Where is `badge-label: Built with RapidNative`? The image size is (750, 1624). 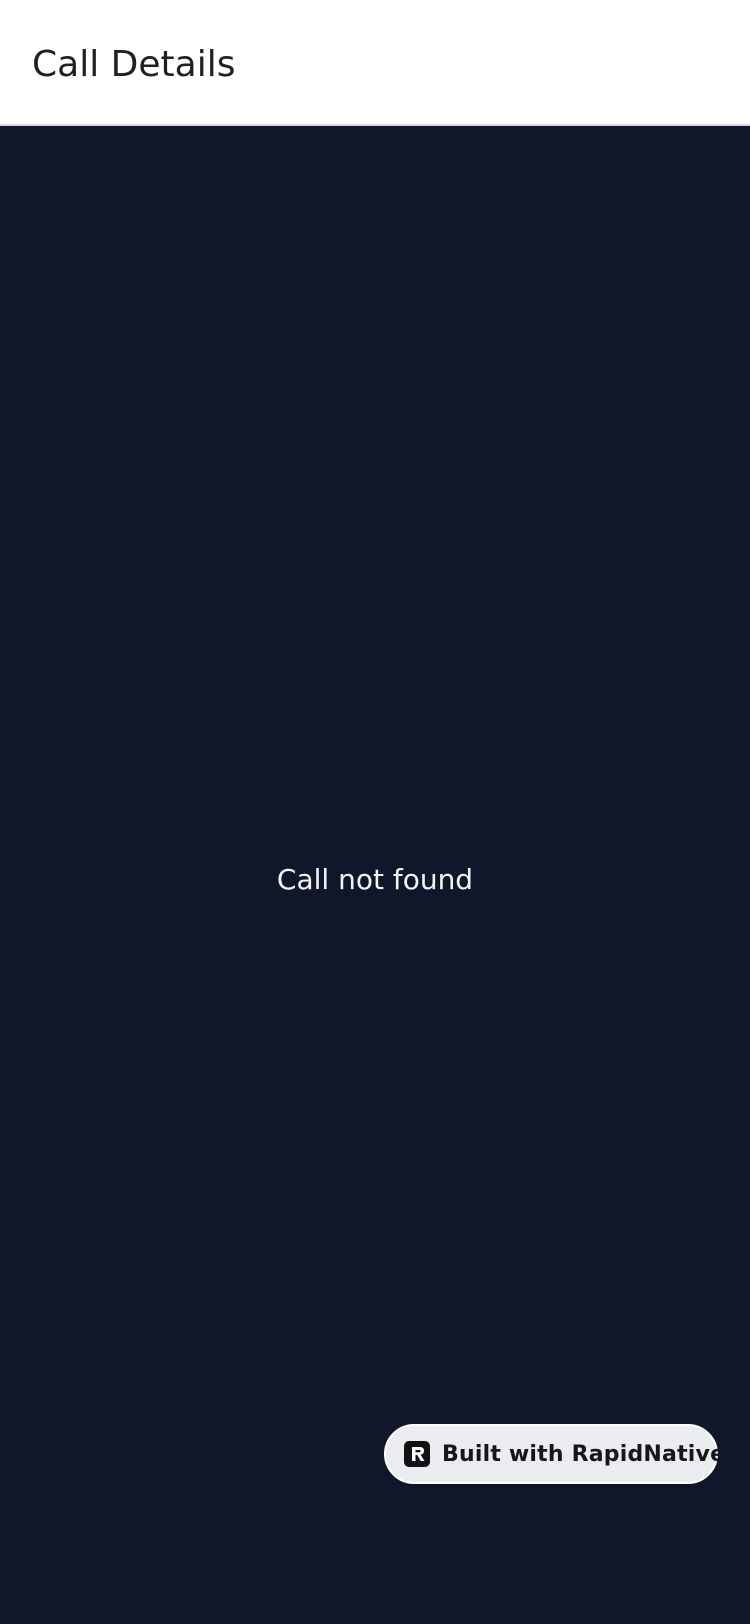
badge-label: Built with RapidNative is located at coordinates (584, 1454).